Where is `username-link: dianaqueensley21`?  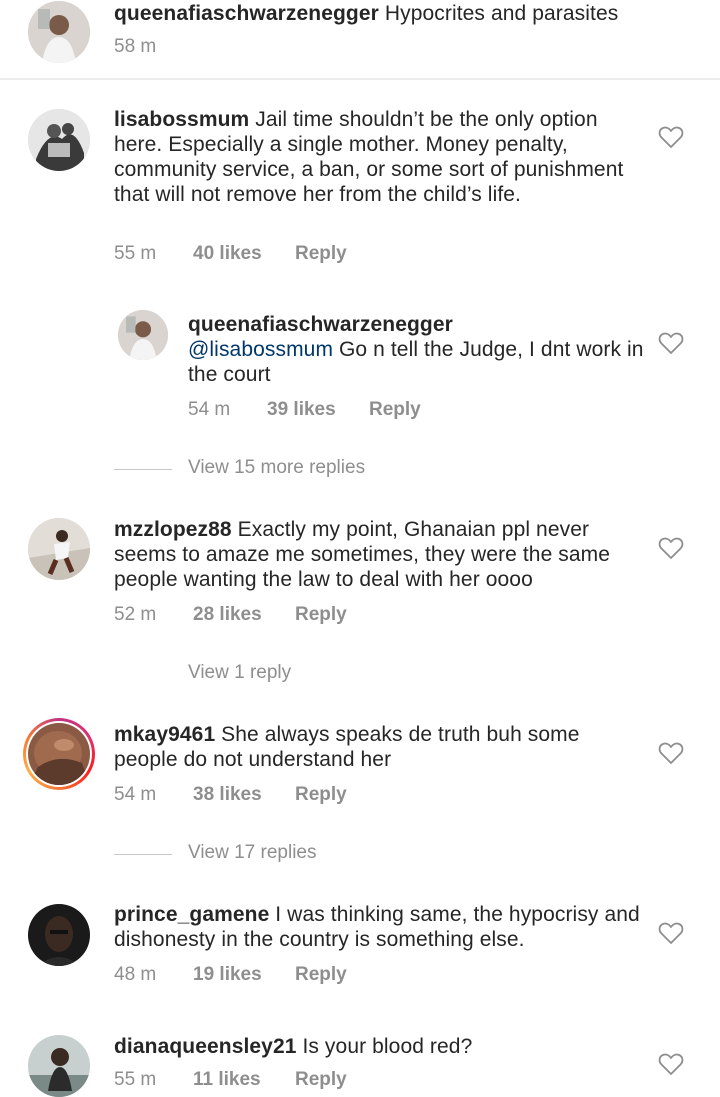
username-link: dianaqueensley21 is located at coordinates (205, 1046).